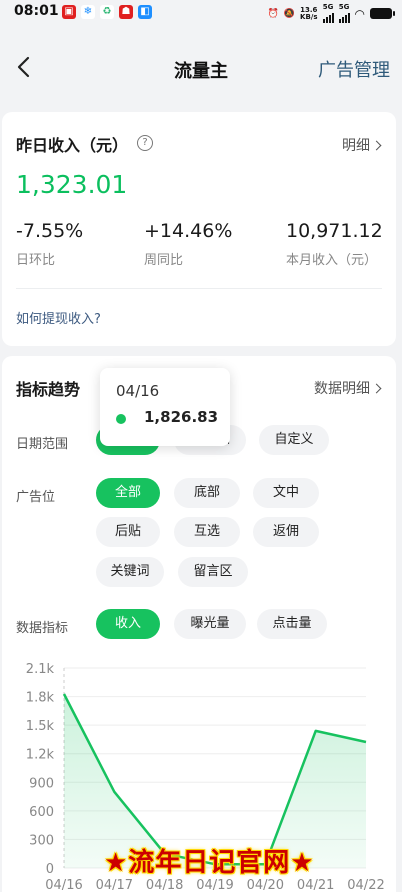  Describe the element at coordinates (138, 391) in the screenshot. I see `tooltip-date: 04/16` at that location.